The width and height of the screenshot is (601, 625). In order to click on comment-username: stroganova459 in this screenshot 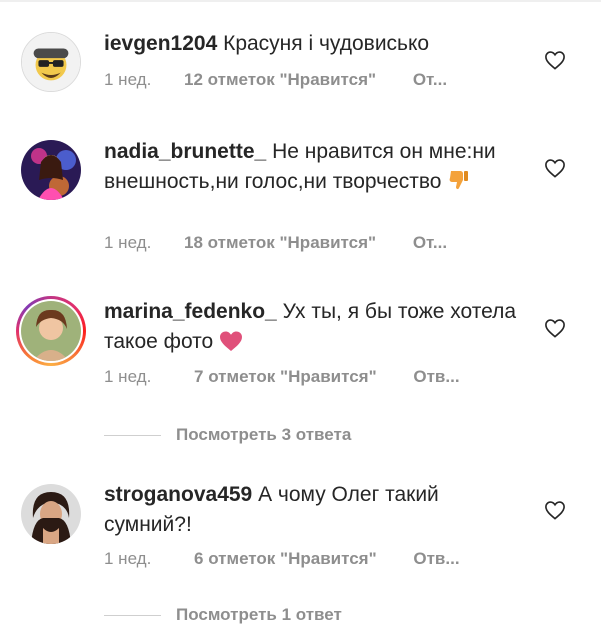, I will do `click(178, 494)`.